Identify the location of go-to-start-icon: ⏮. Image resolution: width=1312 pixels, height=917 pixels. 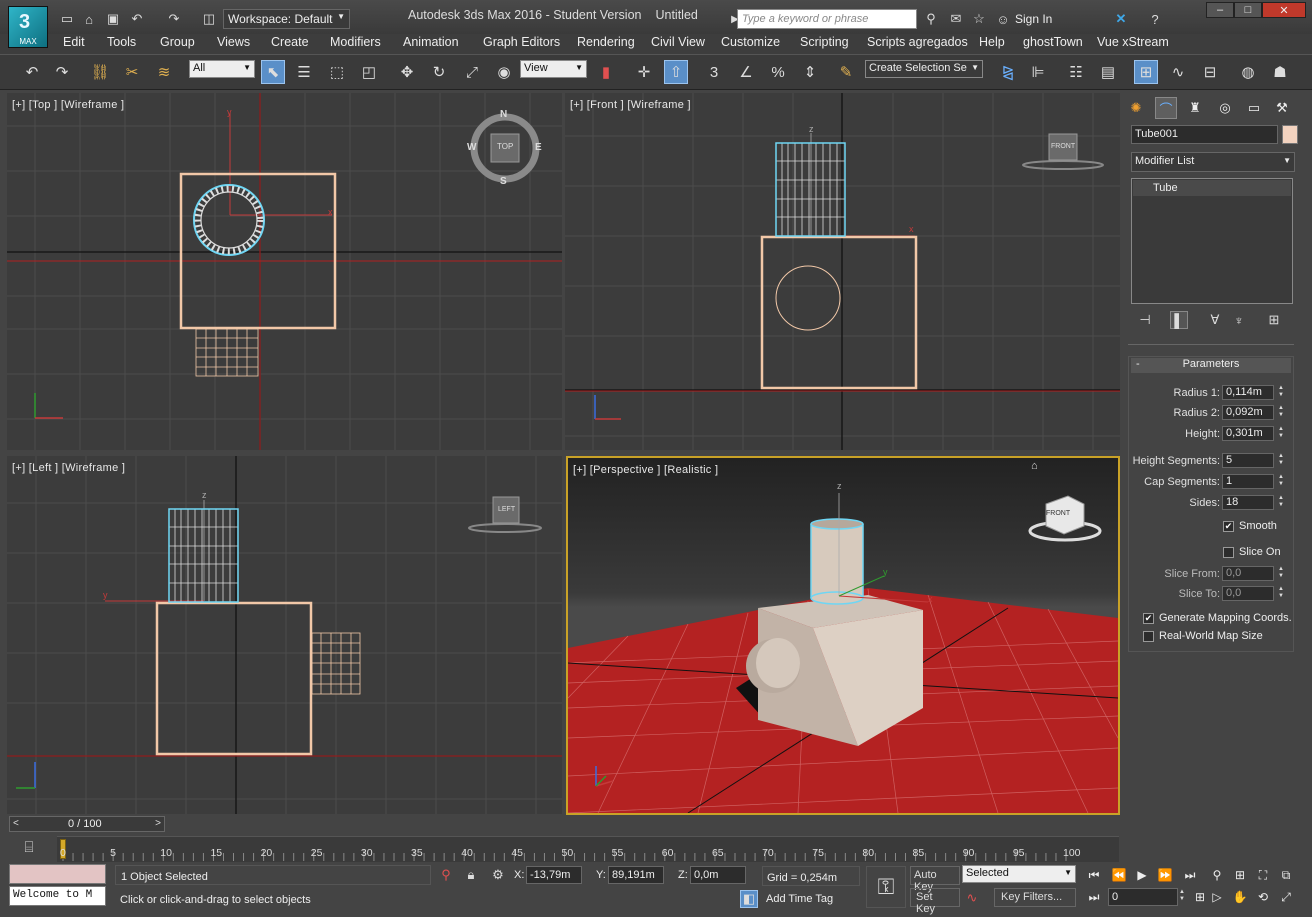
(1094, 875).